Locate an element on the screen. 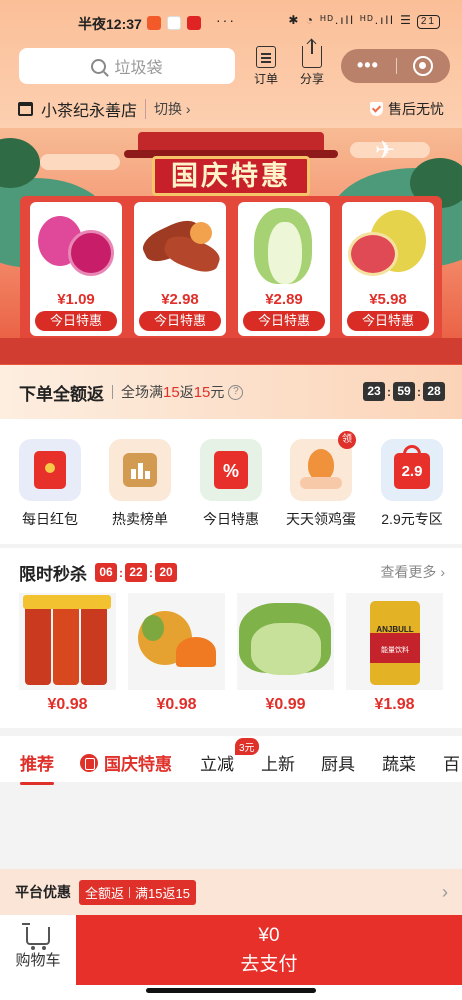 Image resolution: width=462 pixels, height=1000 pixels. after-sale-guarantee: 售后无忧 is located at coordinates (407, 109).